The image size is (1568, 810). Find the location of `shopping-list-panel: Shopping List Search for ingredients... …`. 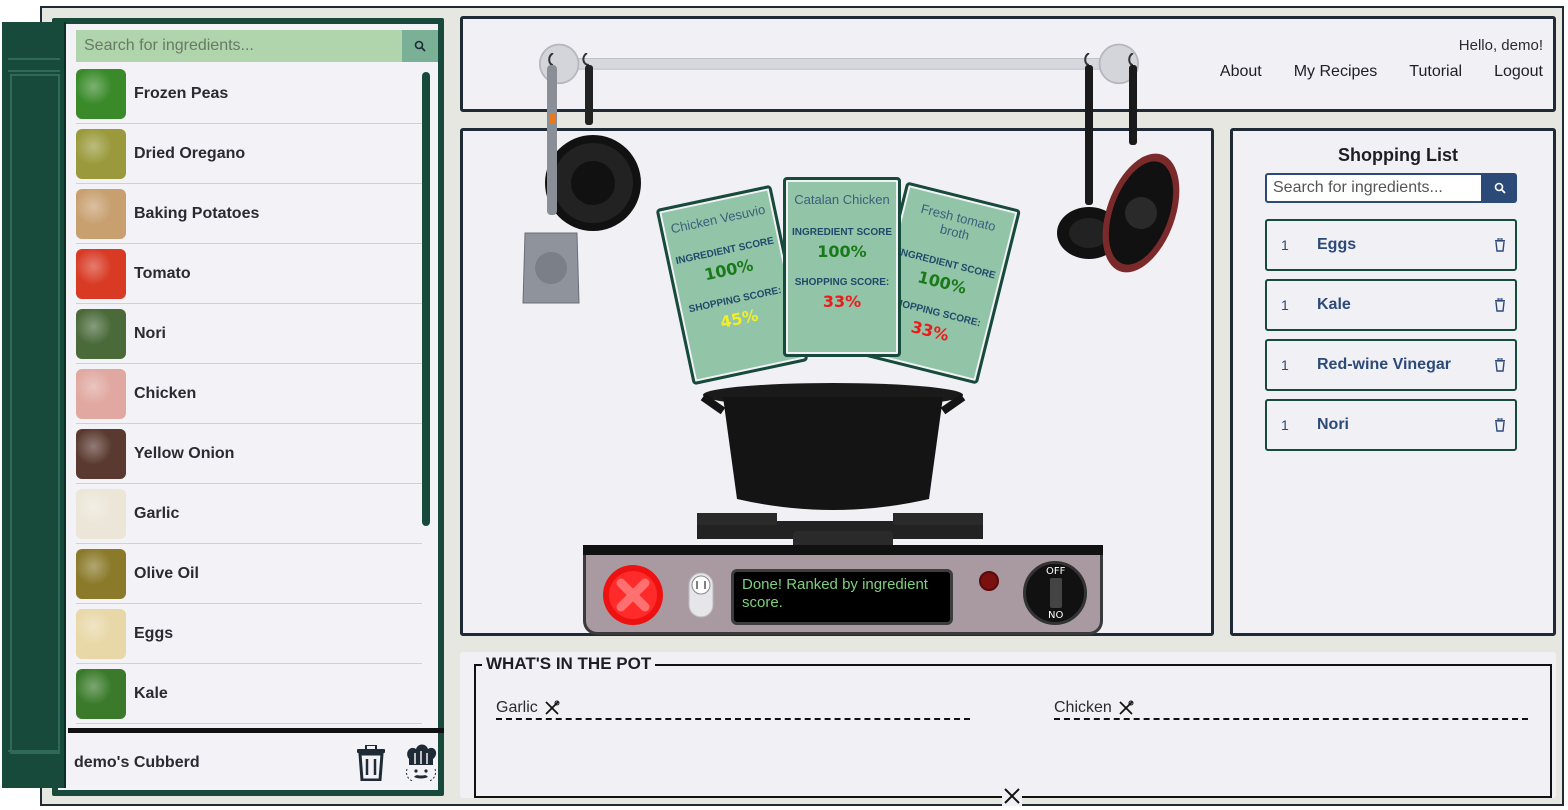

shopping-list-panel: Shopping List Search for ingredients... … is located at coordinates (1393, 382).